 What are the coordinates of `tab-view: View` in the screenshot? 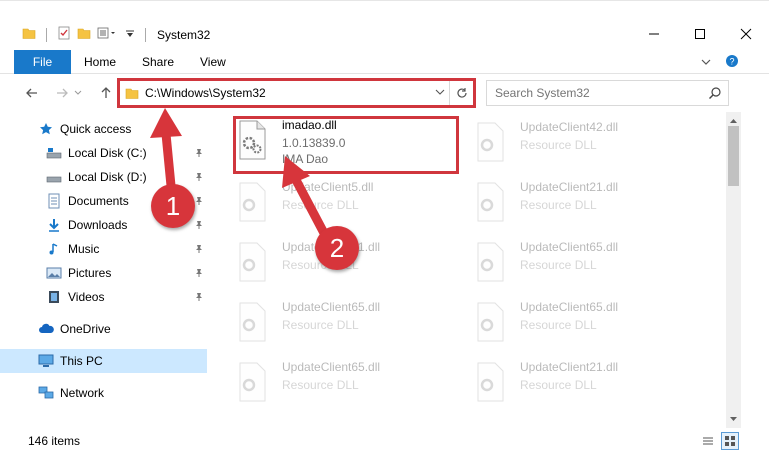 It's located at (213, 62).